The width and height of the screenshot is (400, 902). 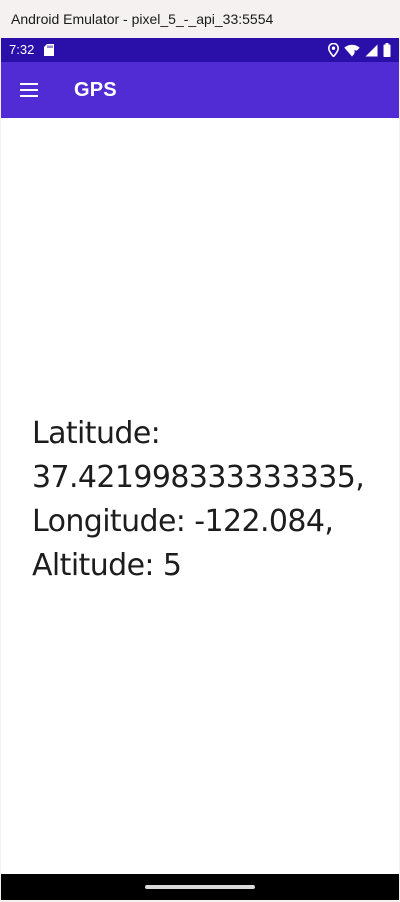 I want to click on longitude-label: Longitude: -122.084,, so click(x=183, y=521).